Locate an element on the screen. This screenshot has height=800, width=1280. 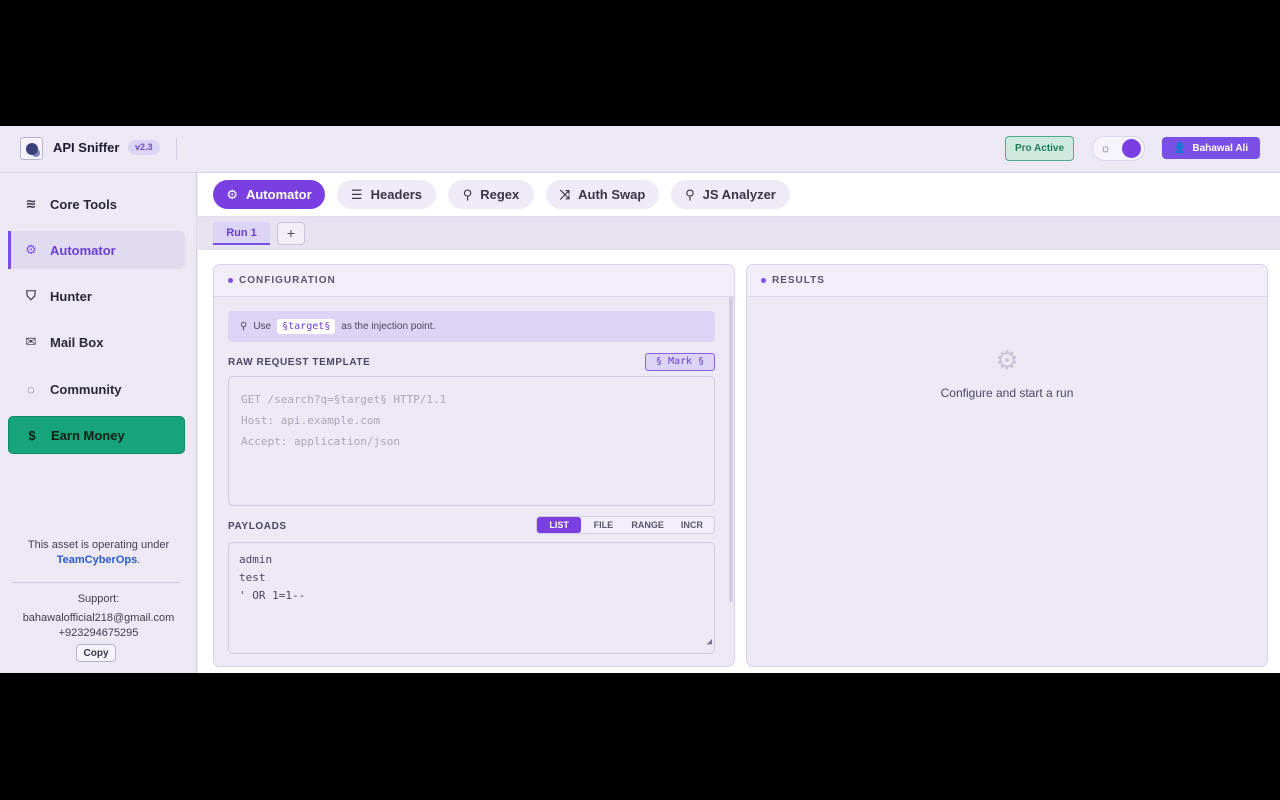
dollar-icon: $ is located at coordinates (32, 435).